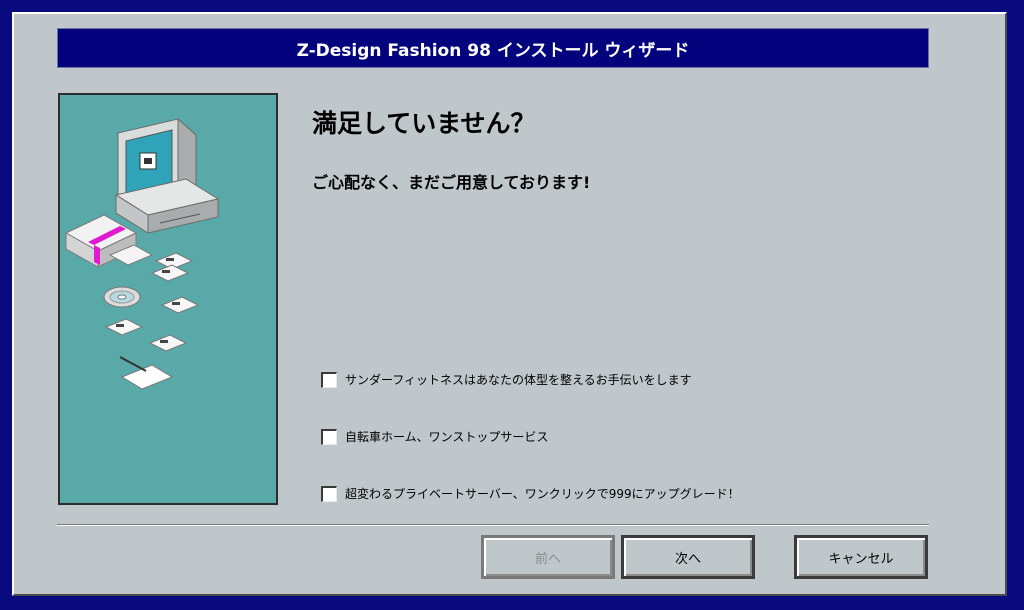 Image resolution: width=1024 pixels, height=610 pixels. I want to click on option-private-server: 超変わるプライベートサーバー、ワンクリックで999にアップグレード！, so click(530, 493).